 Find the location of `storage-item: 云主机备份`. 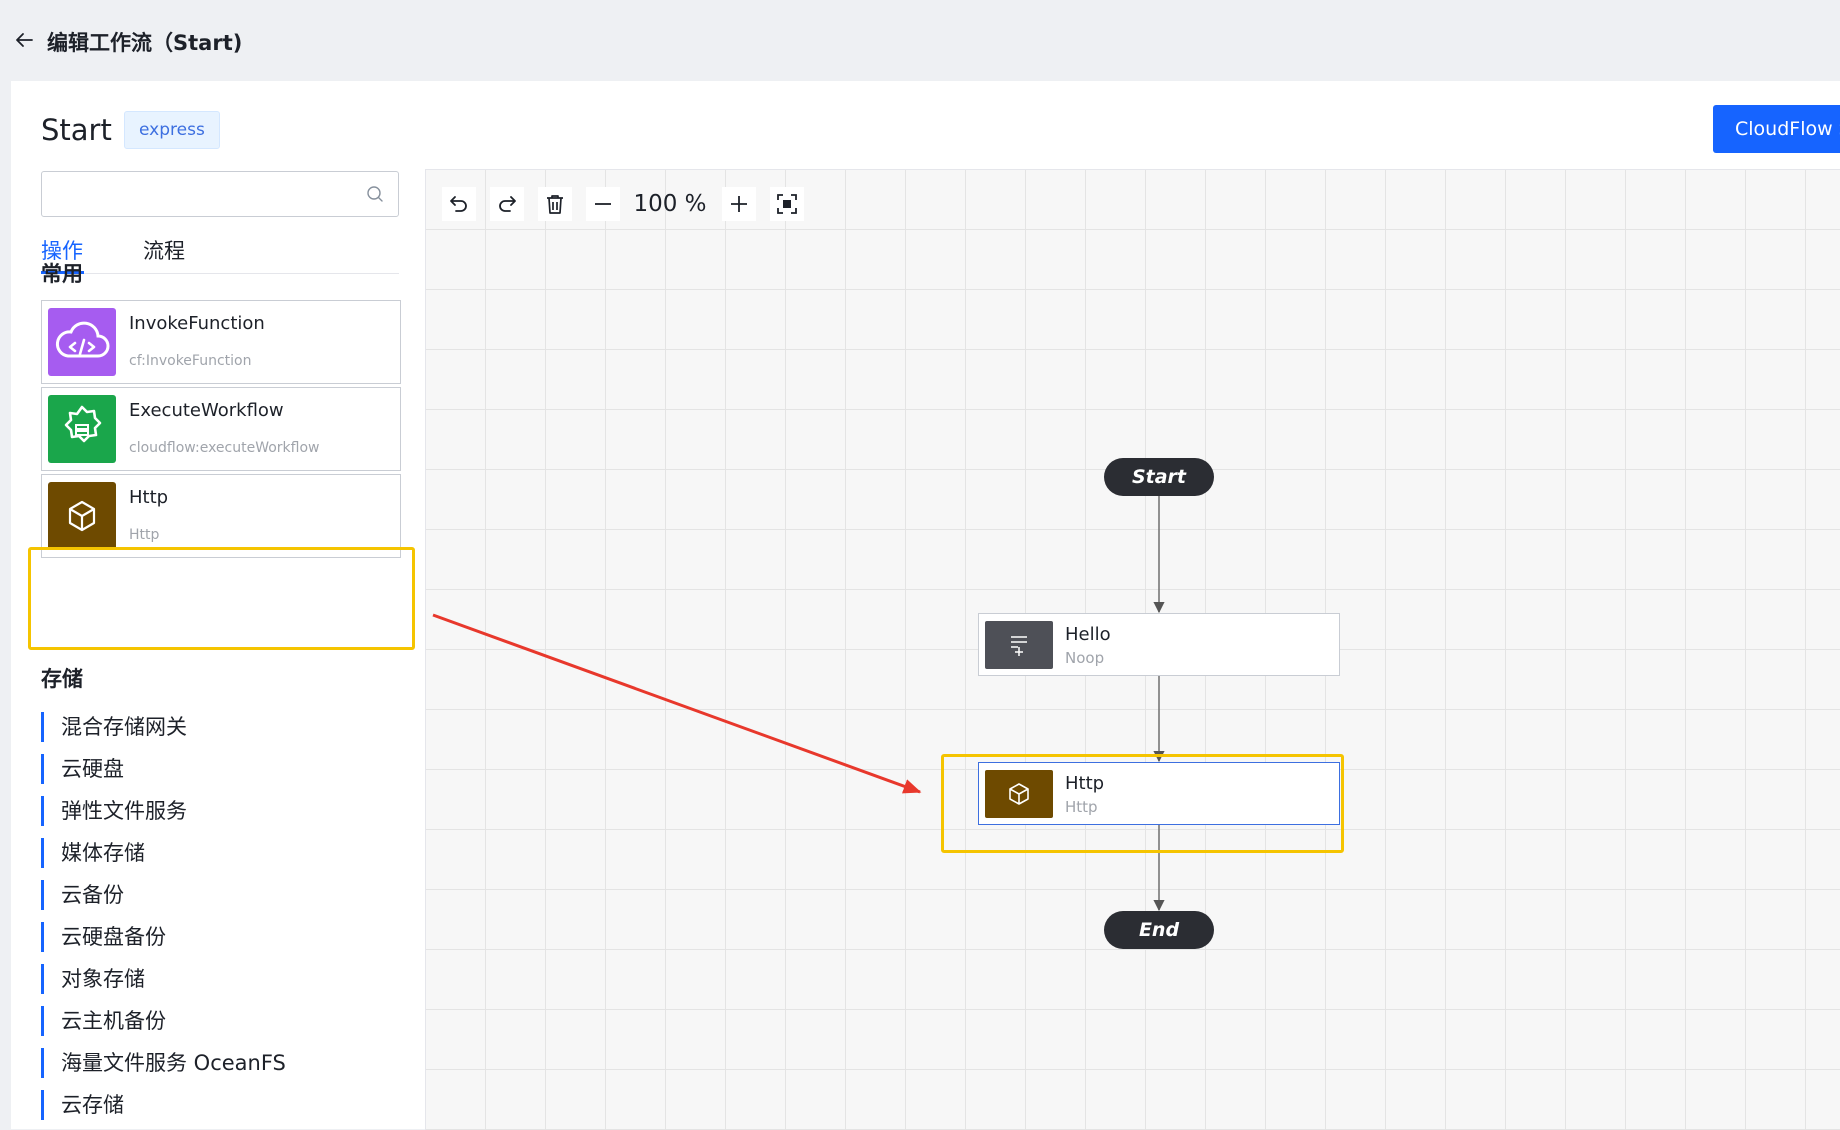

storage-item: 云主机备份 is located at coordinates (221, 1021).